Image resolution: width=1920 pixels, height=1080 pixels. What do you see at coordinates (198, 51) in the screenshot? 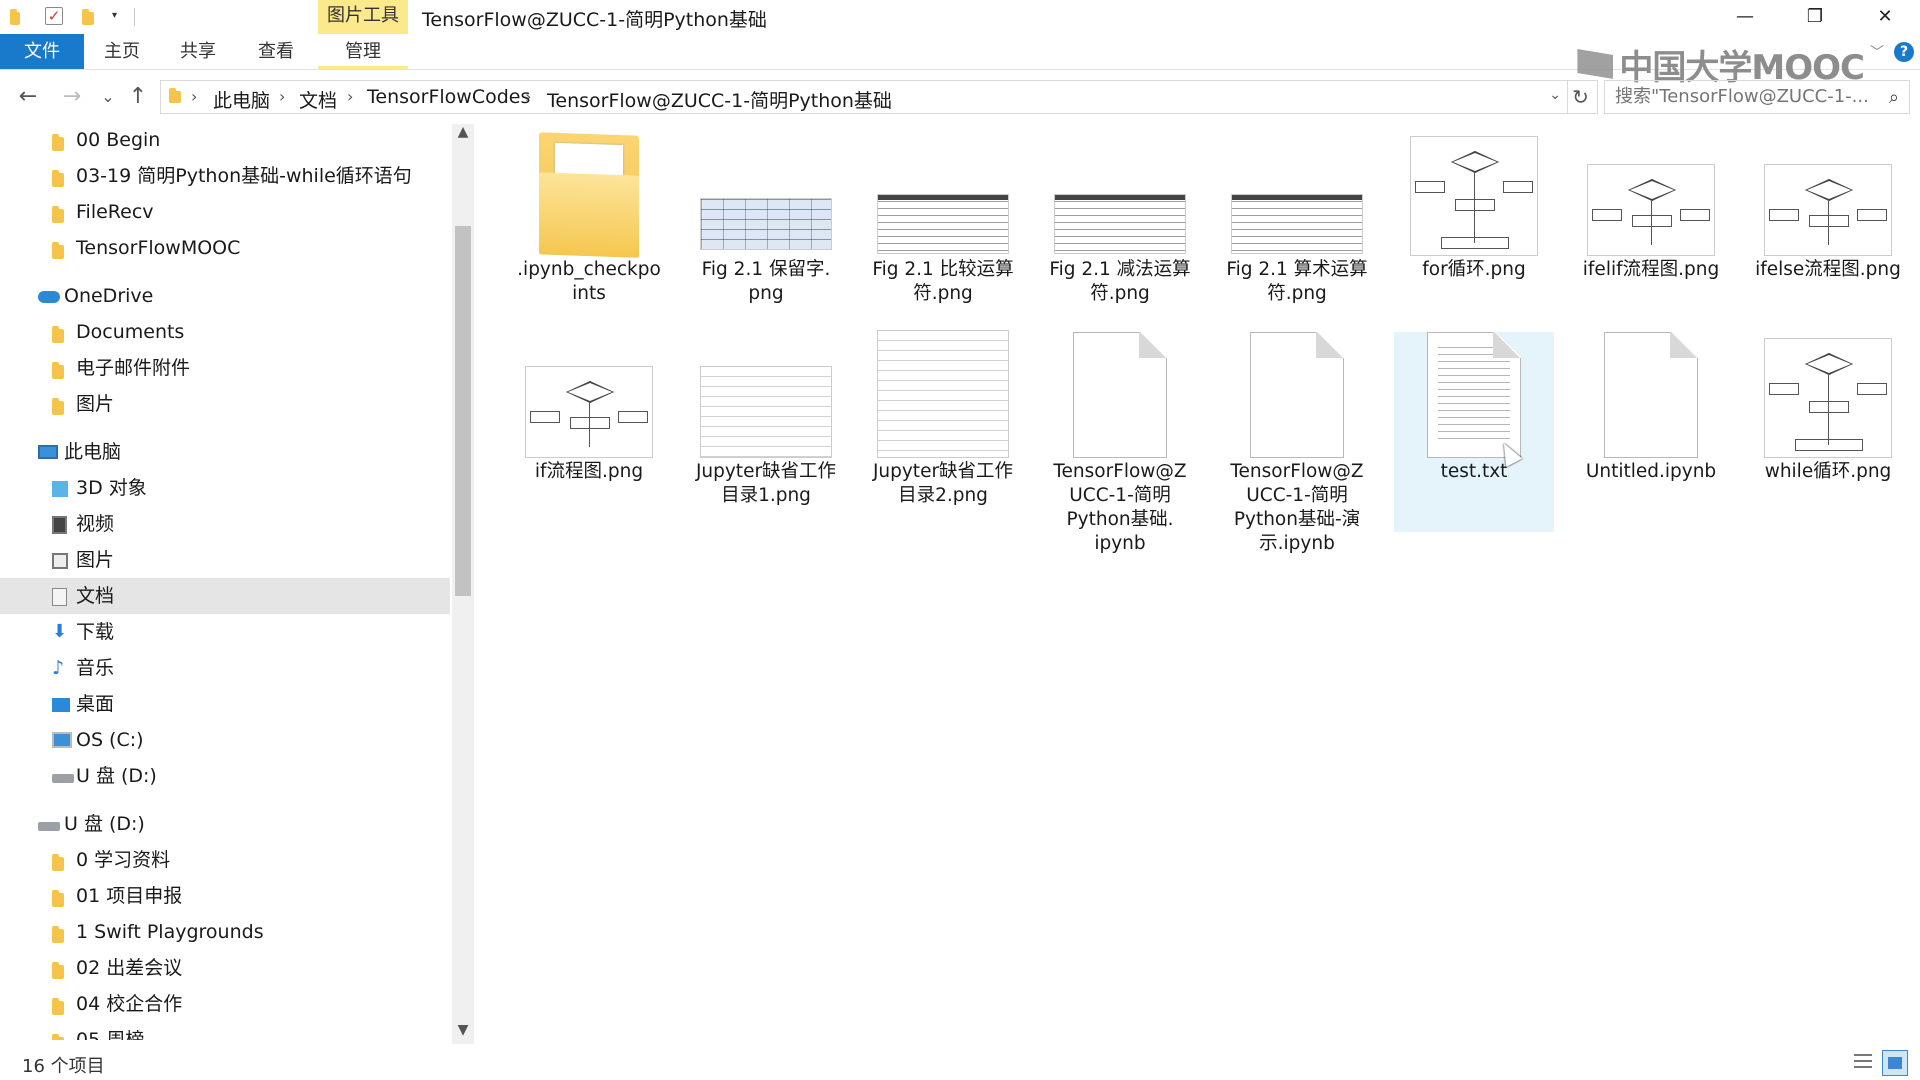
I see `tab-share: 共享` at bounding box center [198, 51].